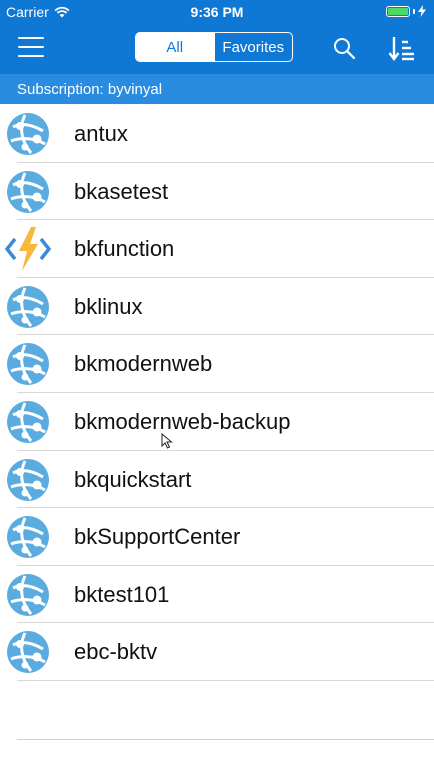 This screenshot has width=434, height=768. Describe the element at coordinates (225, 680) in the screenshot. I see `row-divider` at that location.